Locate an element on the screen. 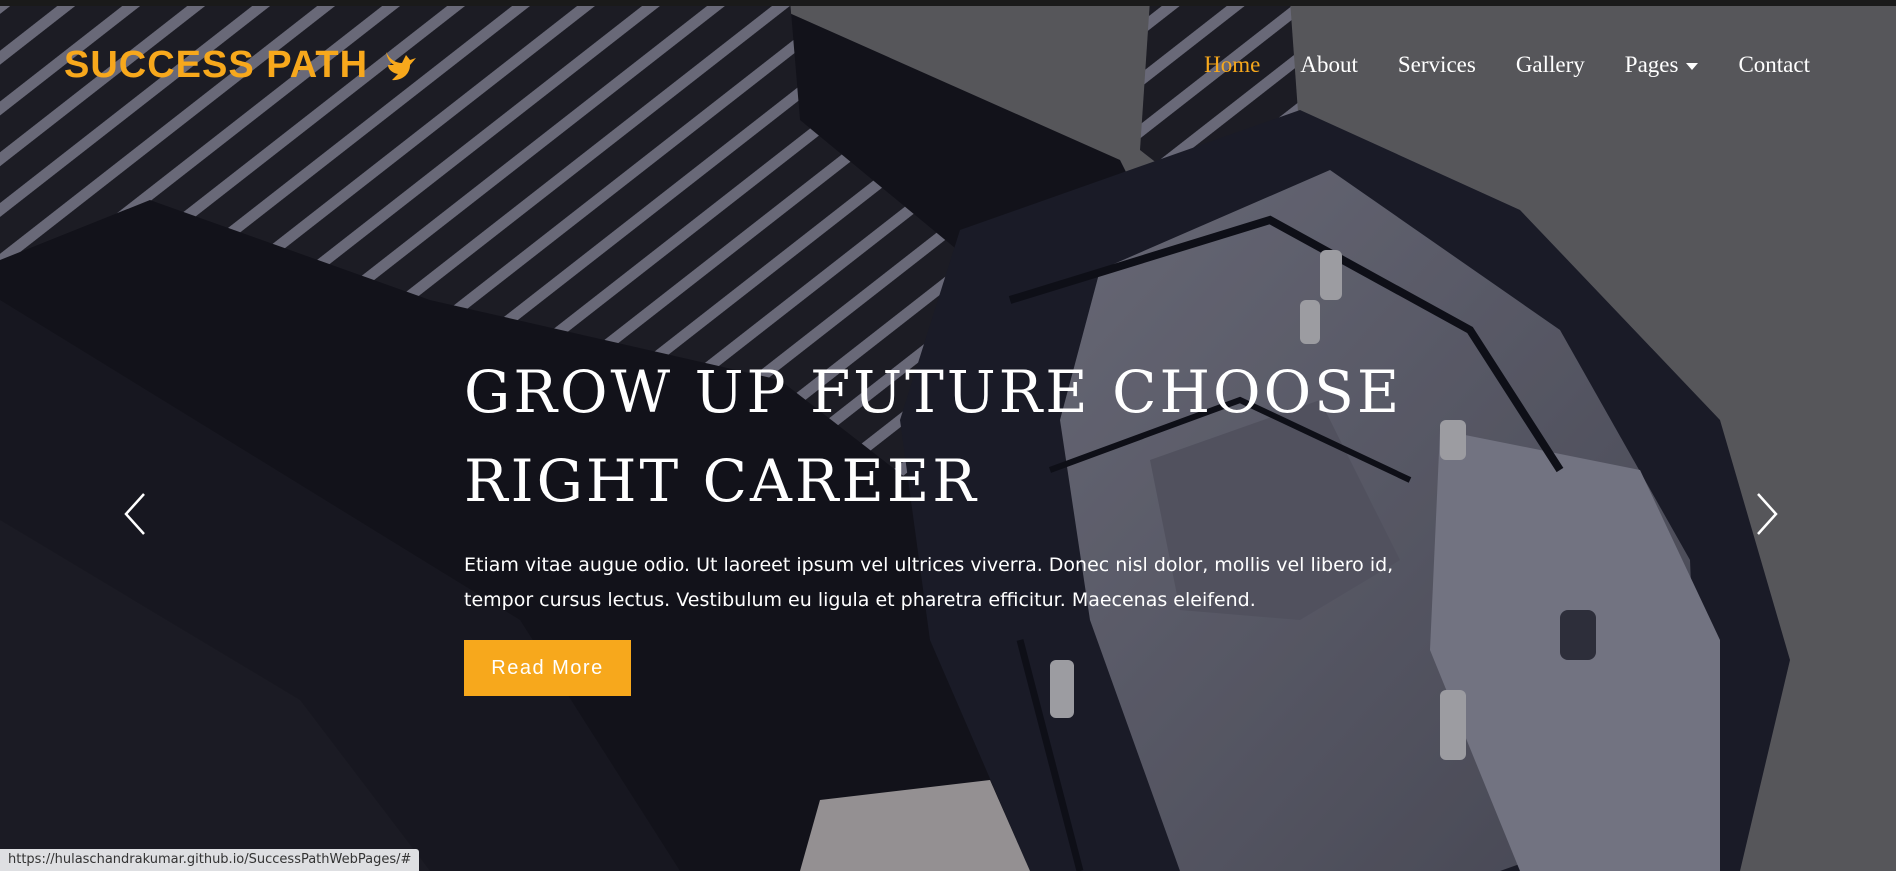 The width and height of the screenshot is (1896, 871). nav-pages-dropdown: Pages is located at coordinates (1662, 65).